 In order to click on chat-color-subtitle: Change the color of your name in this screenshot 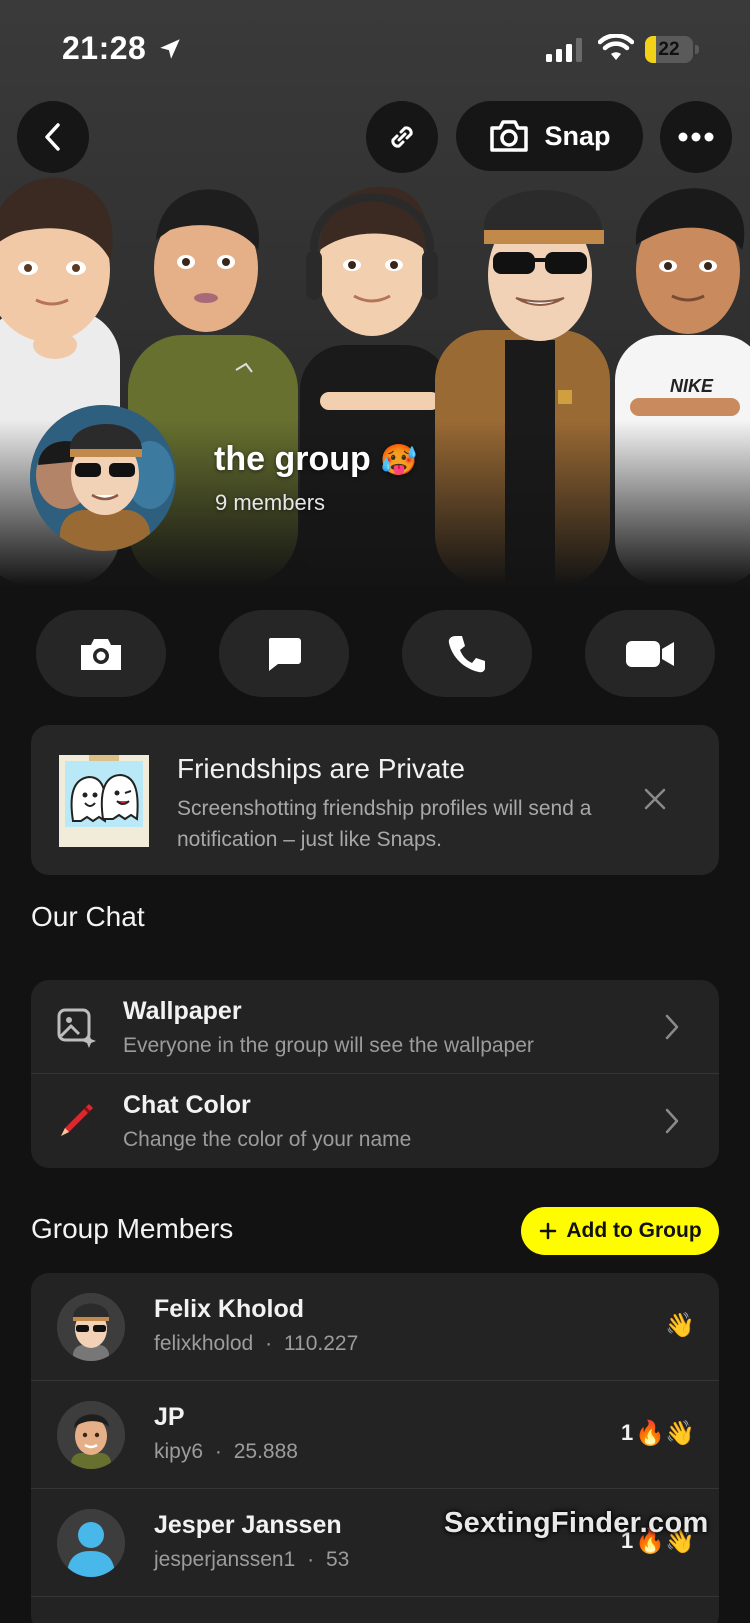, I will do `click(267, 1139)`.